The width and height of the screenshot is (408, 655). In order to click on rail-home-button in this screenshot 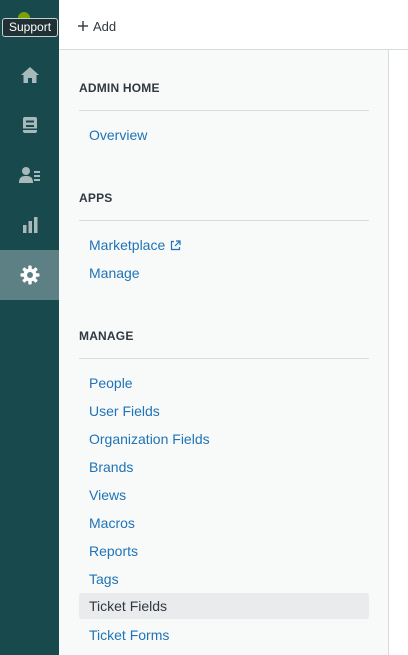, I will do `click(29, 75)`.